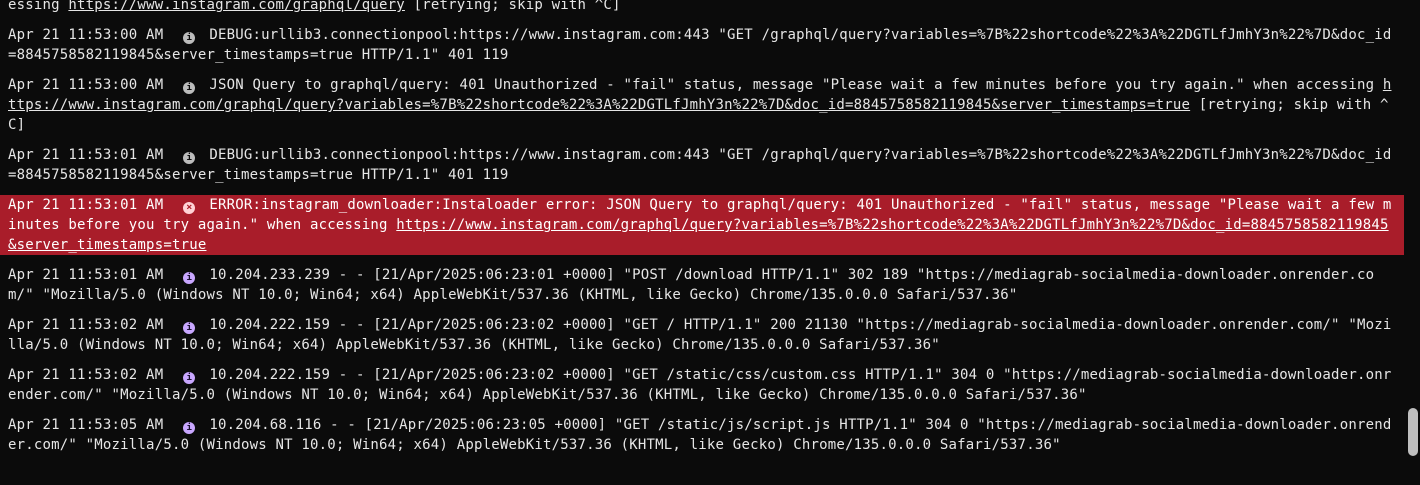  I want to click on log-message: essing, so click(38, 6).